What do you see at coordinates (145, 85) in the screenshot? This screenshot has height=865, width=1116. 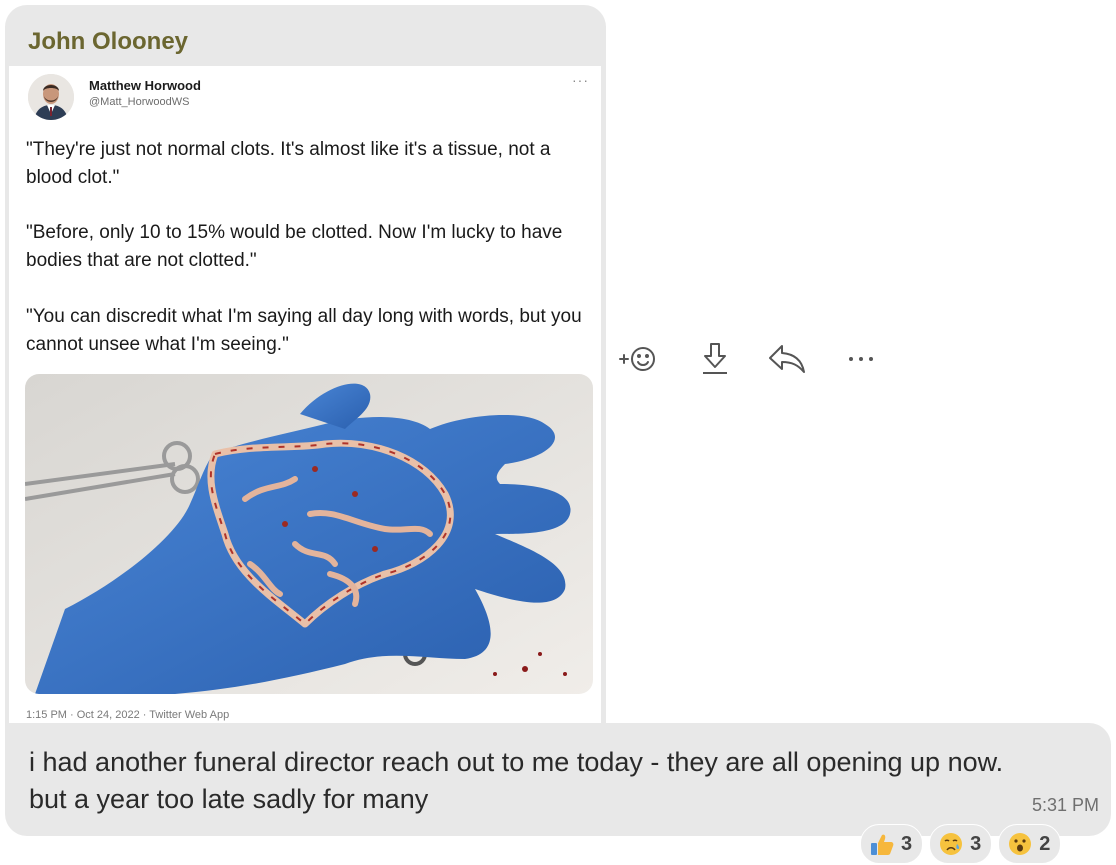 I see `tweet-author-name: Matthew Horwood` at bounding box center [145, 85].